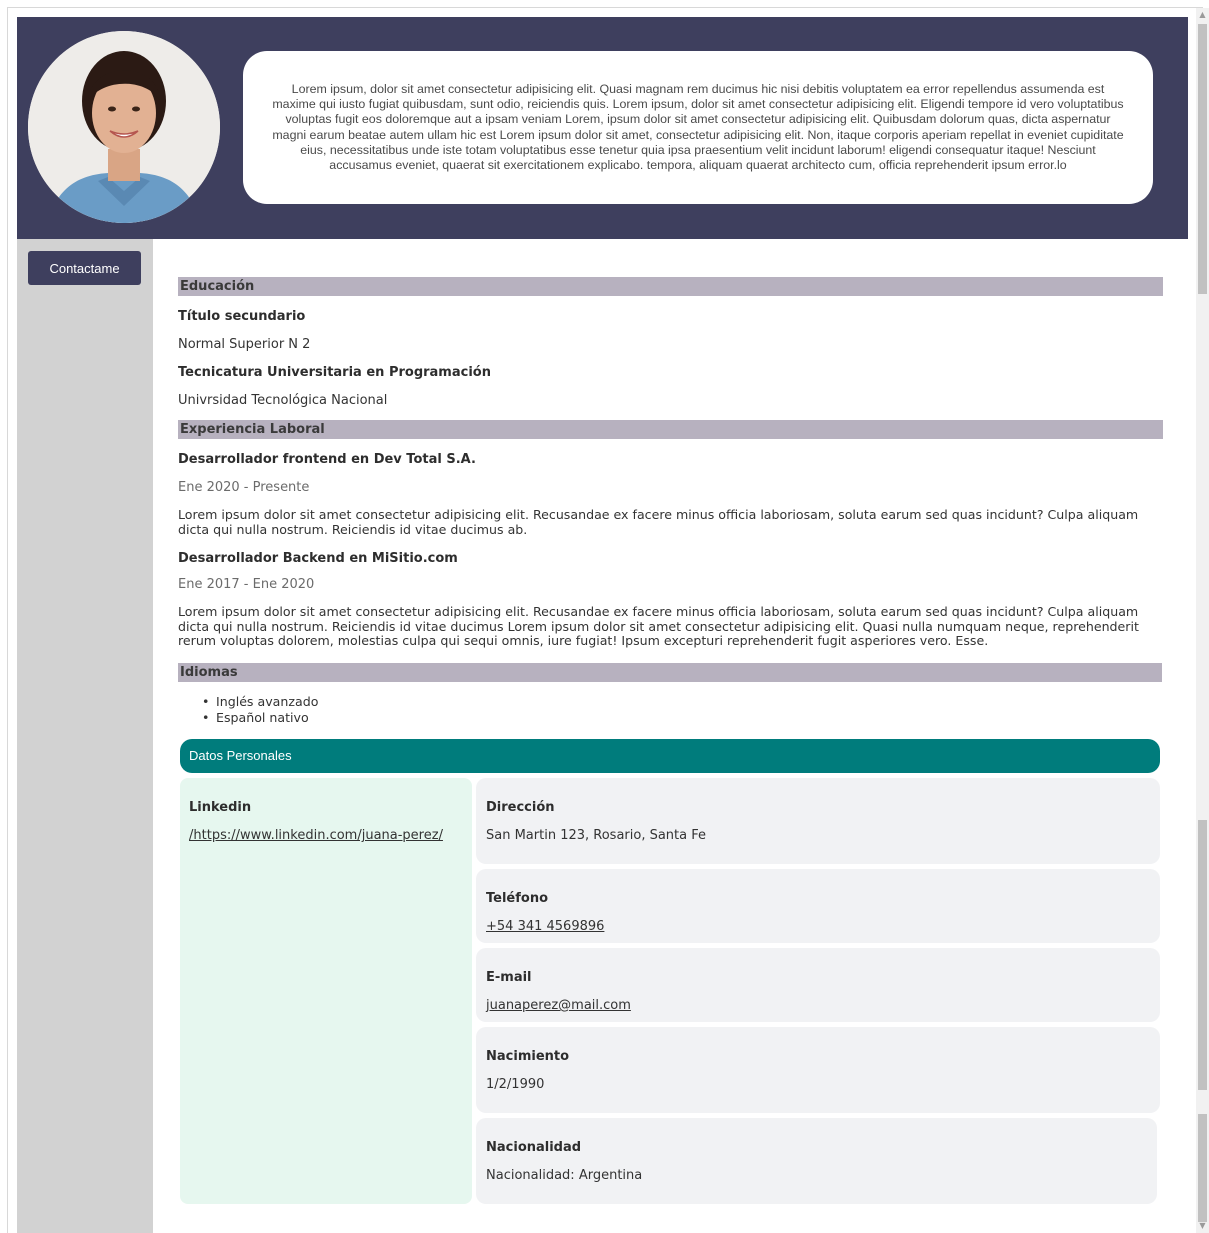 The height and width of the screenshot is (1233, 1209). What do you see at coordinates (1202, 620) in the screenshot?
I see `page-scrollbar: ▲ ▼` at bounding box center [1202, 620].